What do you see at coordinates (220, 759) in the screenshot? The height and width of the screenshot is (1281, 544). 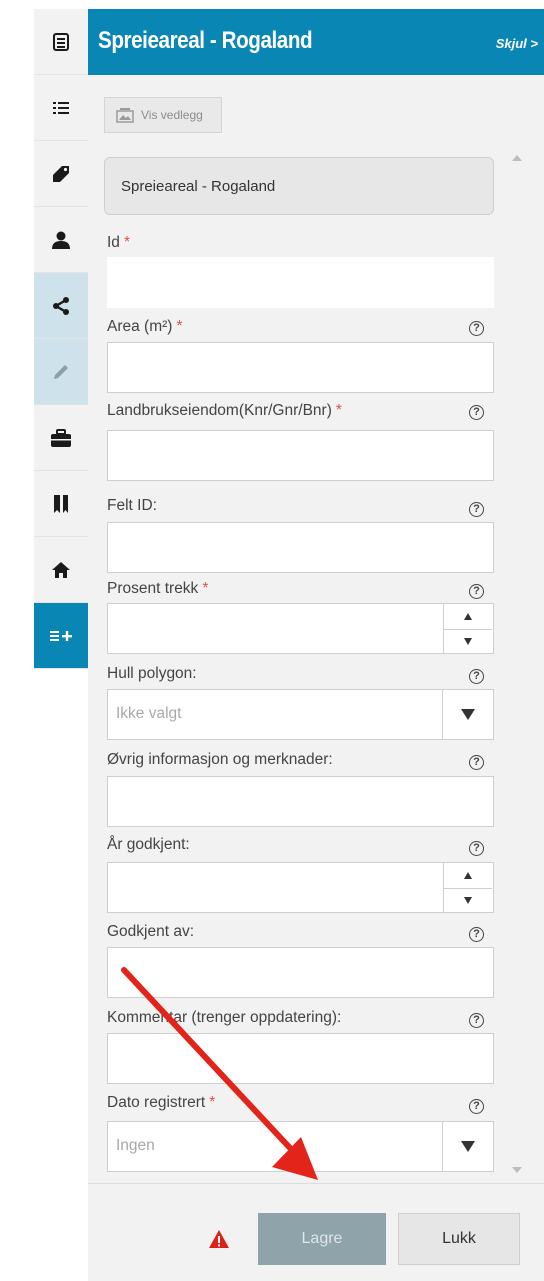 I see `field-label-other-info: Øvrig informasjon og merknader:` at bounding box center [220, 759].